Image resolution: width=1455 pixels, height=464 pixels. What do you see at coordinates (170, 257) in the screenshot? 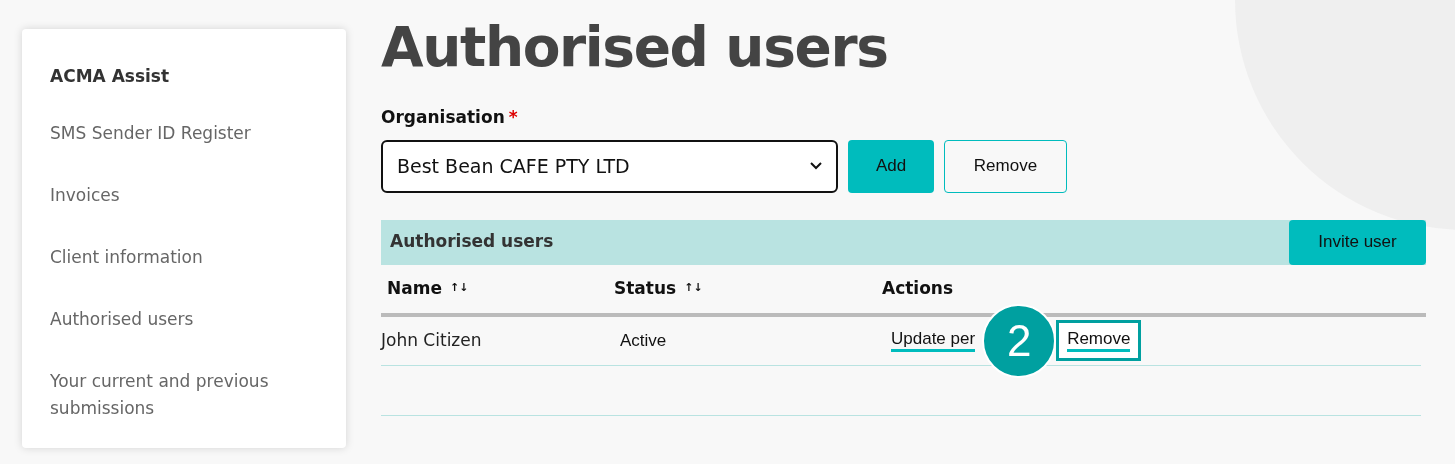
I see `sidebar-link: Client information` at bounding box center [170, 257].